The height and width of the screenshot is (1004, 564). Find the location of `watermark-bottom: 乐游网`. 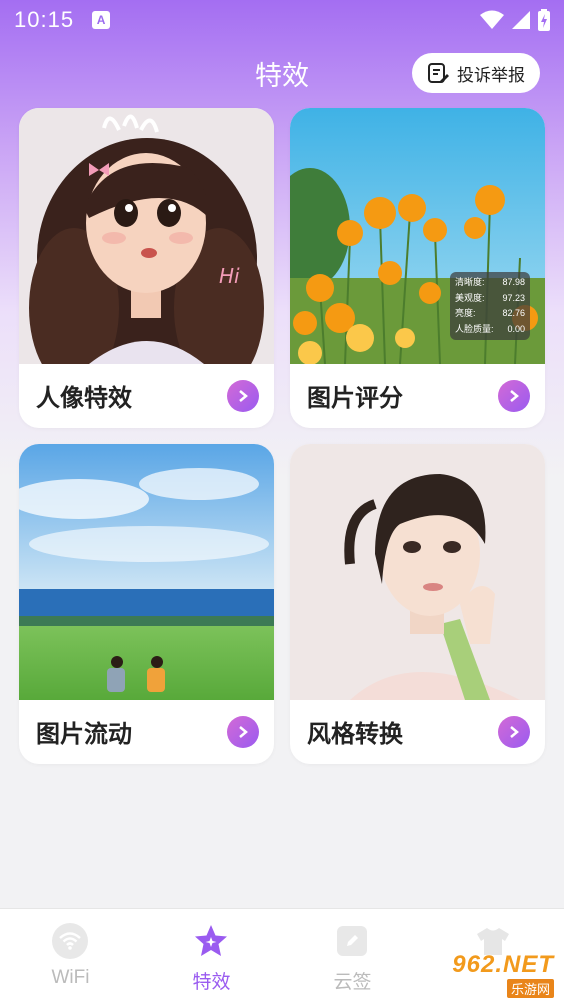

watermark-bottom: 乐游网 is located at coordinates (530, 988).